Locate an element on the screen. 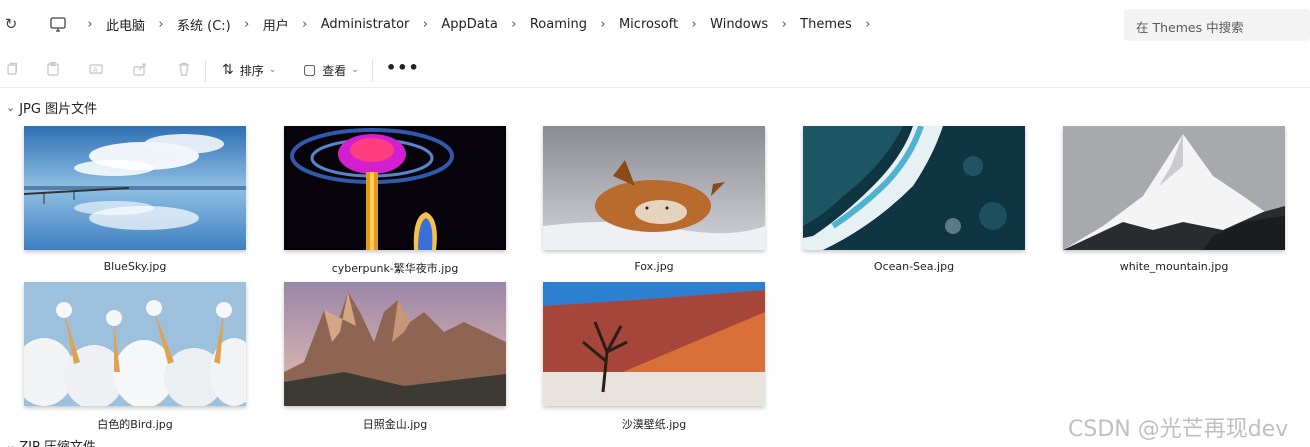  thumbnail-bluesky is located at coordinates (135, 188).